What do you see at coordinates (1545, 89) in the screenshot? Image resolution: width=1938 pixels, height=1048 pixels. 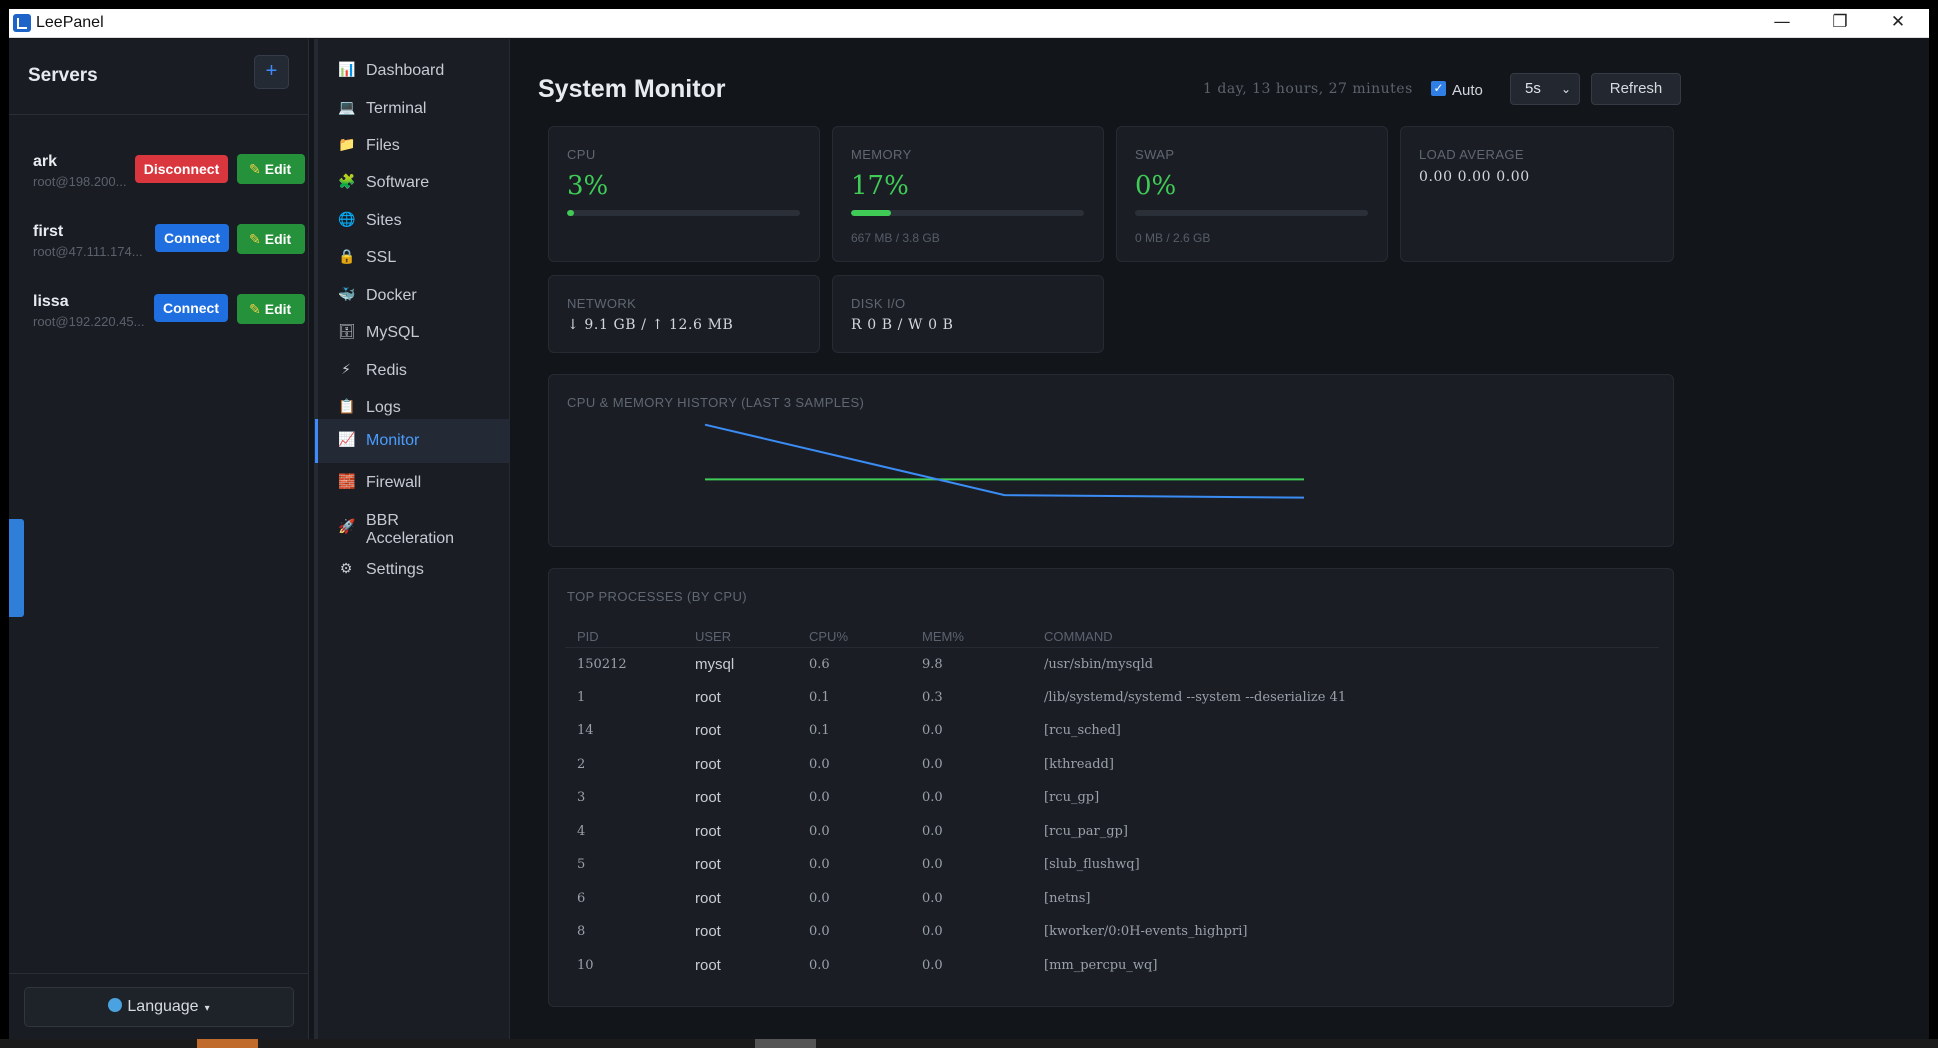 I see `interval-select: 5s ⌄` at bounding box center [1545, 89].